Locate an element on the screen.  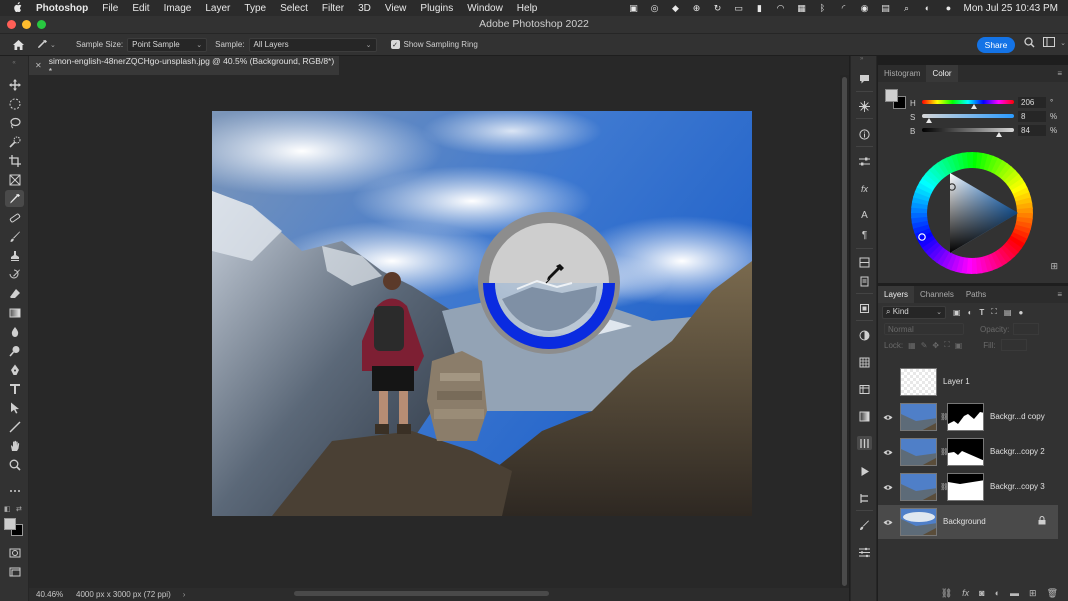
dodge-tool-icon is located at coordinates (14, 350).